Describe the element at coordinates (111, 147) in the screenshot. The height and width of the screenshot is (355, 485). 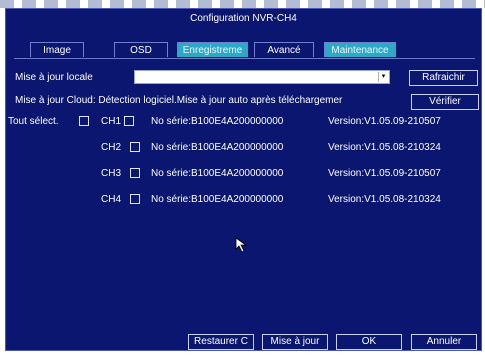
I see `channel-name: CH2` at that location.